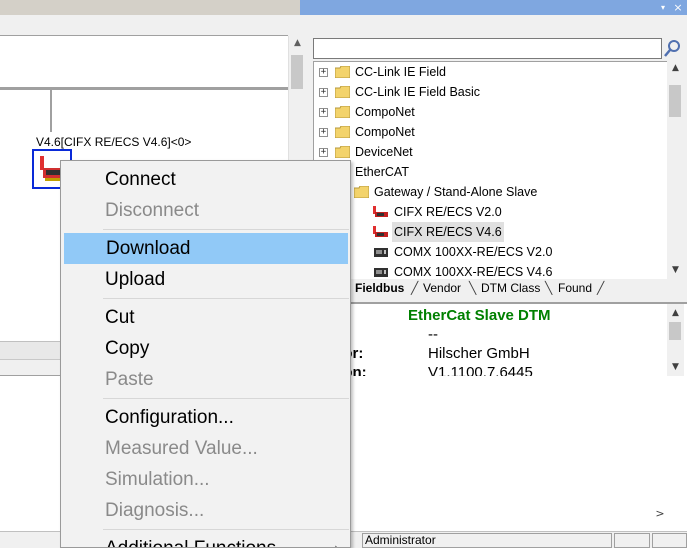 Image resolution: width=687 pixels, height=548 pixels. What do you see at coordinates (206, 348) in the screenshot?
I see `menu-item-copy: Copy` at bounding box center [206, 348].